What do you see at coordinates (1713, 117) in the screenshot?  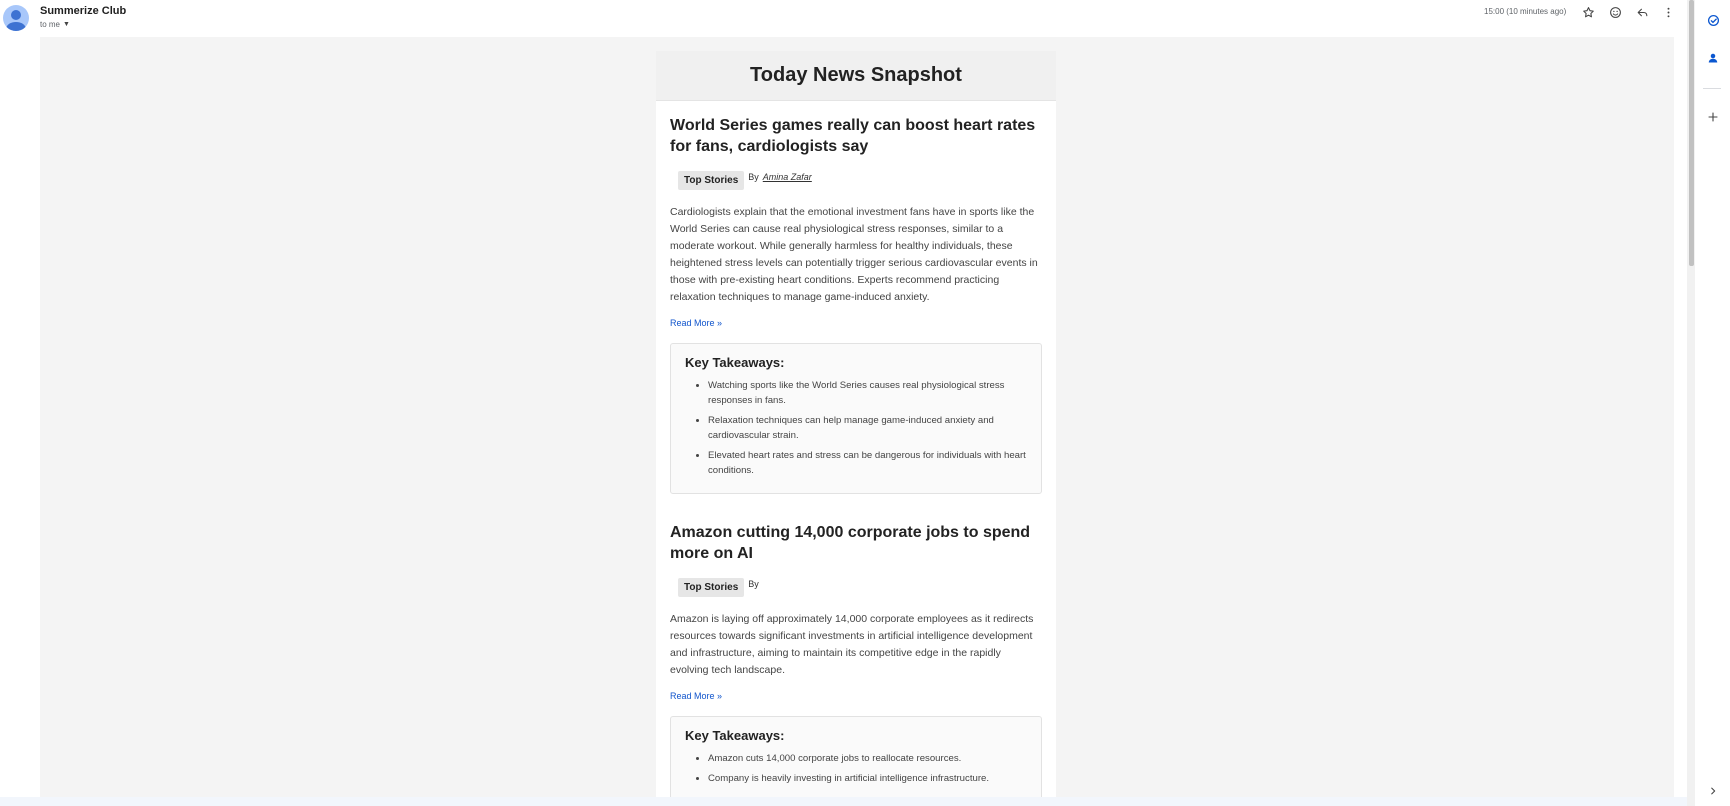 I see `add-icon` at bounding box center [1713, 117].